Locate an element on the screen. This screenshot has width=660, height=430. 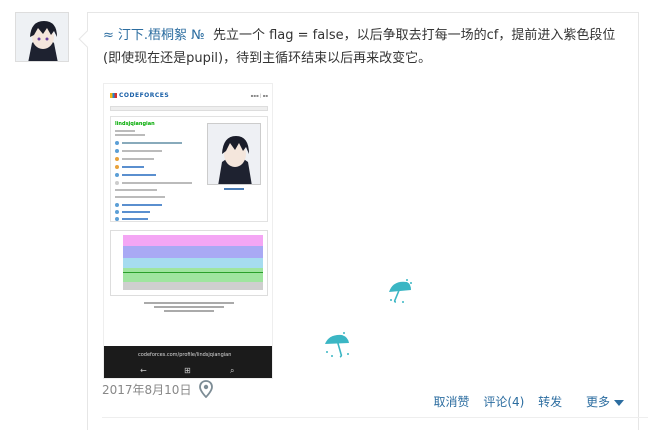
author-name: 汀下.梧桐絮 № is located at coordinates (161, 35).